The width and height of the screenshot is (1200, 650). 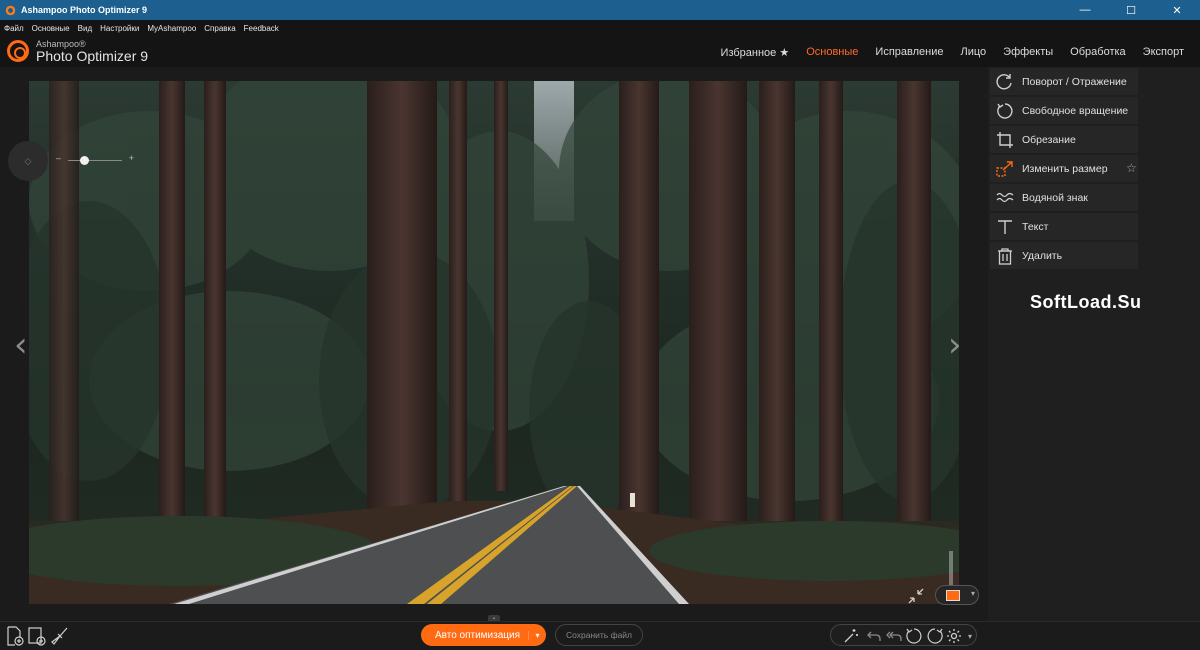 What do you see at coordinates (1005, 256) in the screenshot?
I see `trash-icon` at bounding box center [1005, 256].